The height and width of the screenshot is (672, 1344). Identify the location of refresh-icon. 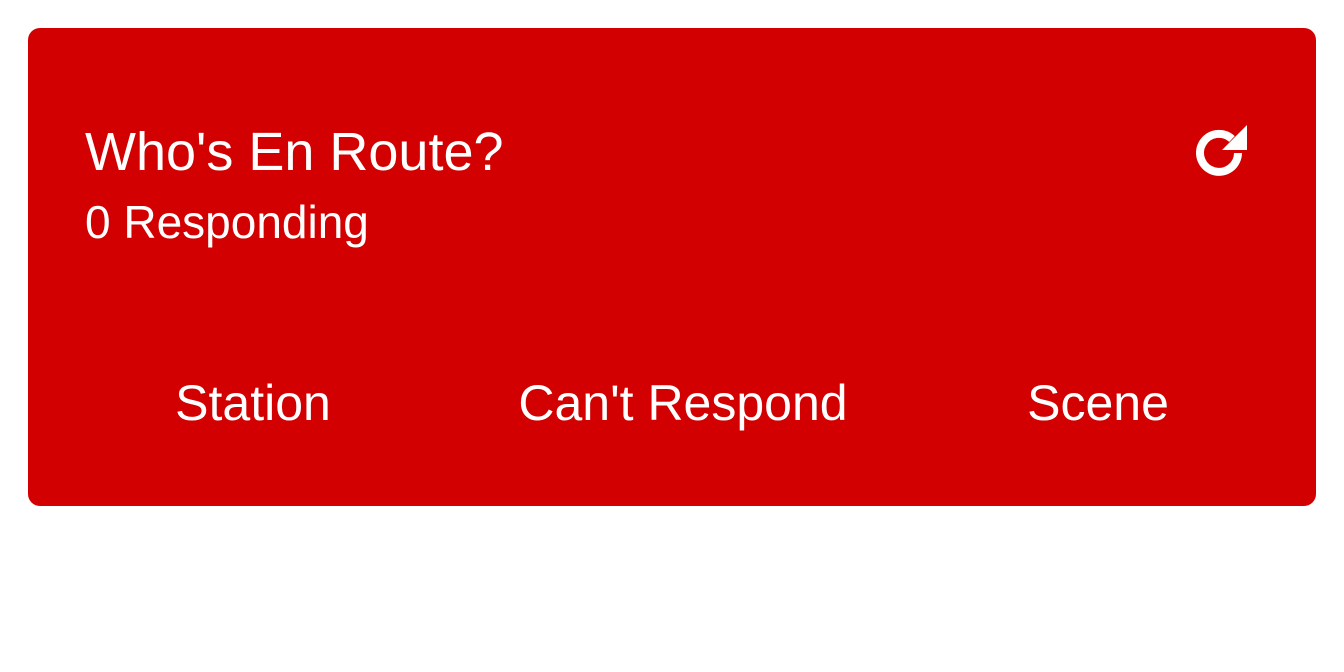
(1221, 150).